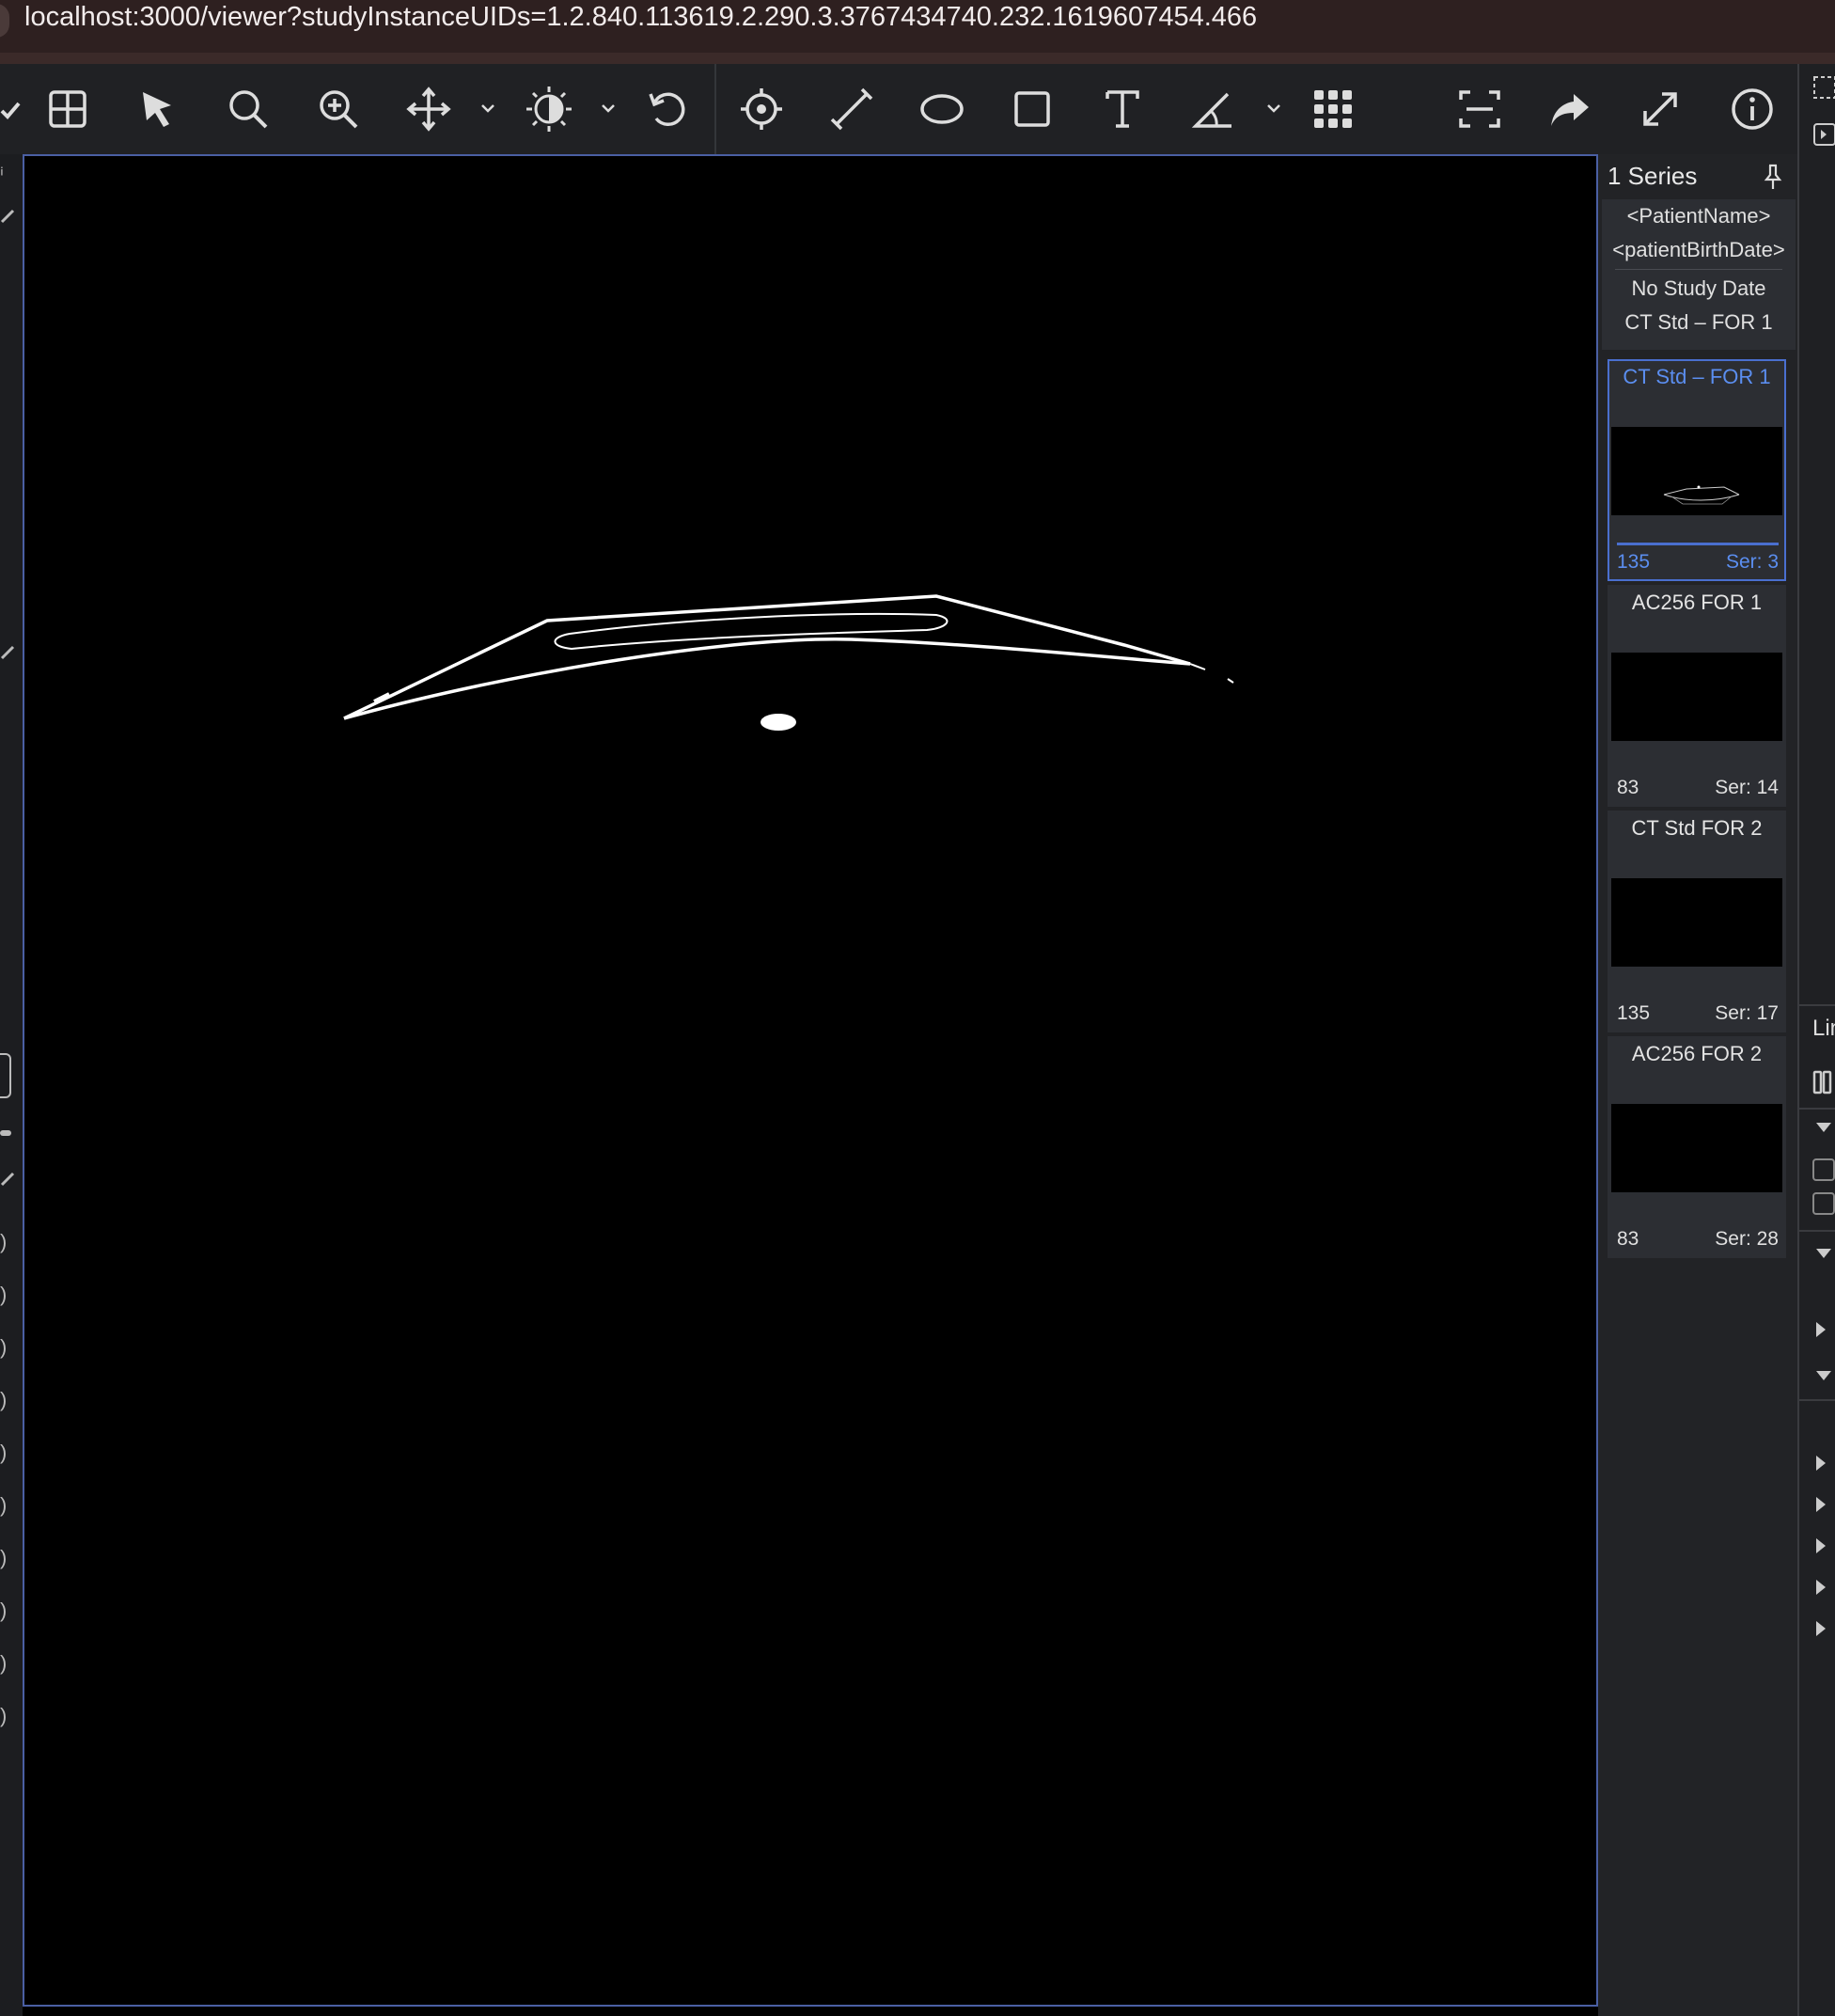 The height and width of the screenshot is (2016, 1835). I want to click on series-number: Ser: 28, so click(1747, 1239).